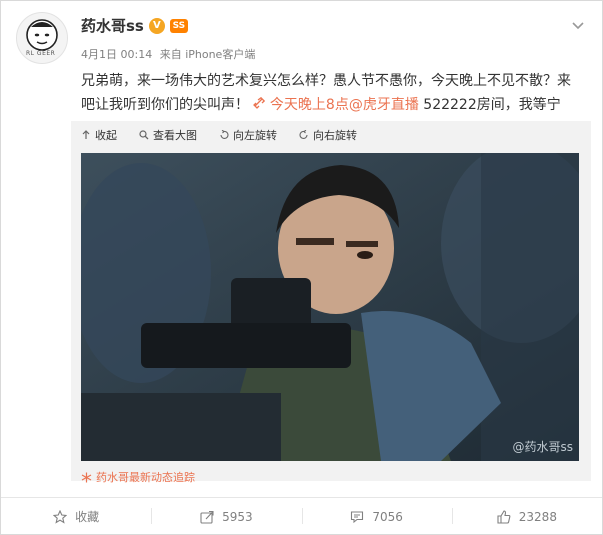  Describe the element at coordinates (41, 53) in the screenshot. I see `avatar-tag: RL GEER` at that location.